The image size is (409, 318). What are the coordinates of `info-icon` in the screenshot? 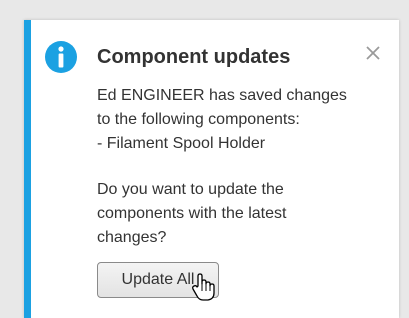 It's located at (61, 57).